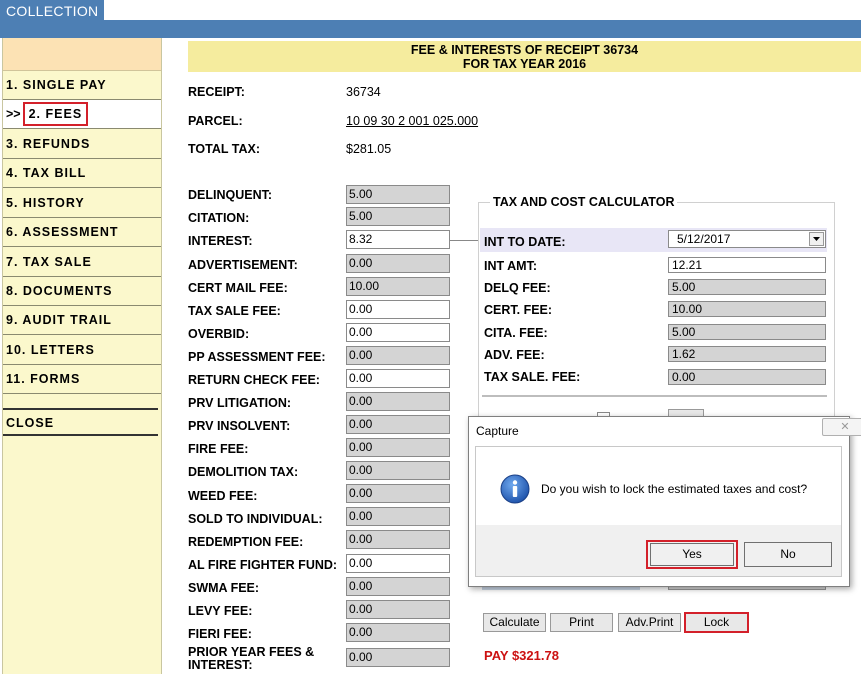  What do you see at coordinates (398, 378) in the screenshot?
I see `return-check-fee-field: 0.00` at bounding box center [398, 378].